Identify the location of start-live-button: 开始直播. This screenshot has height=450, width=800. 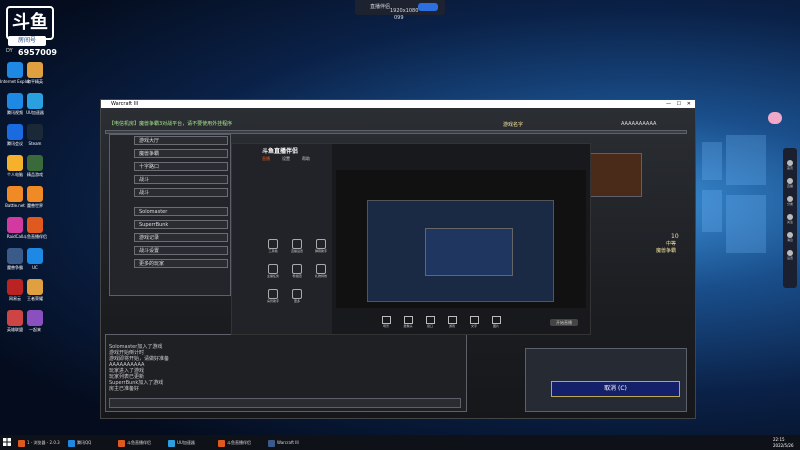
(564, 322).